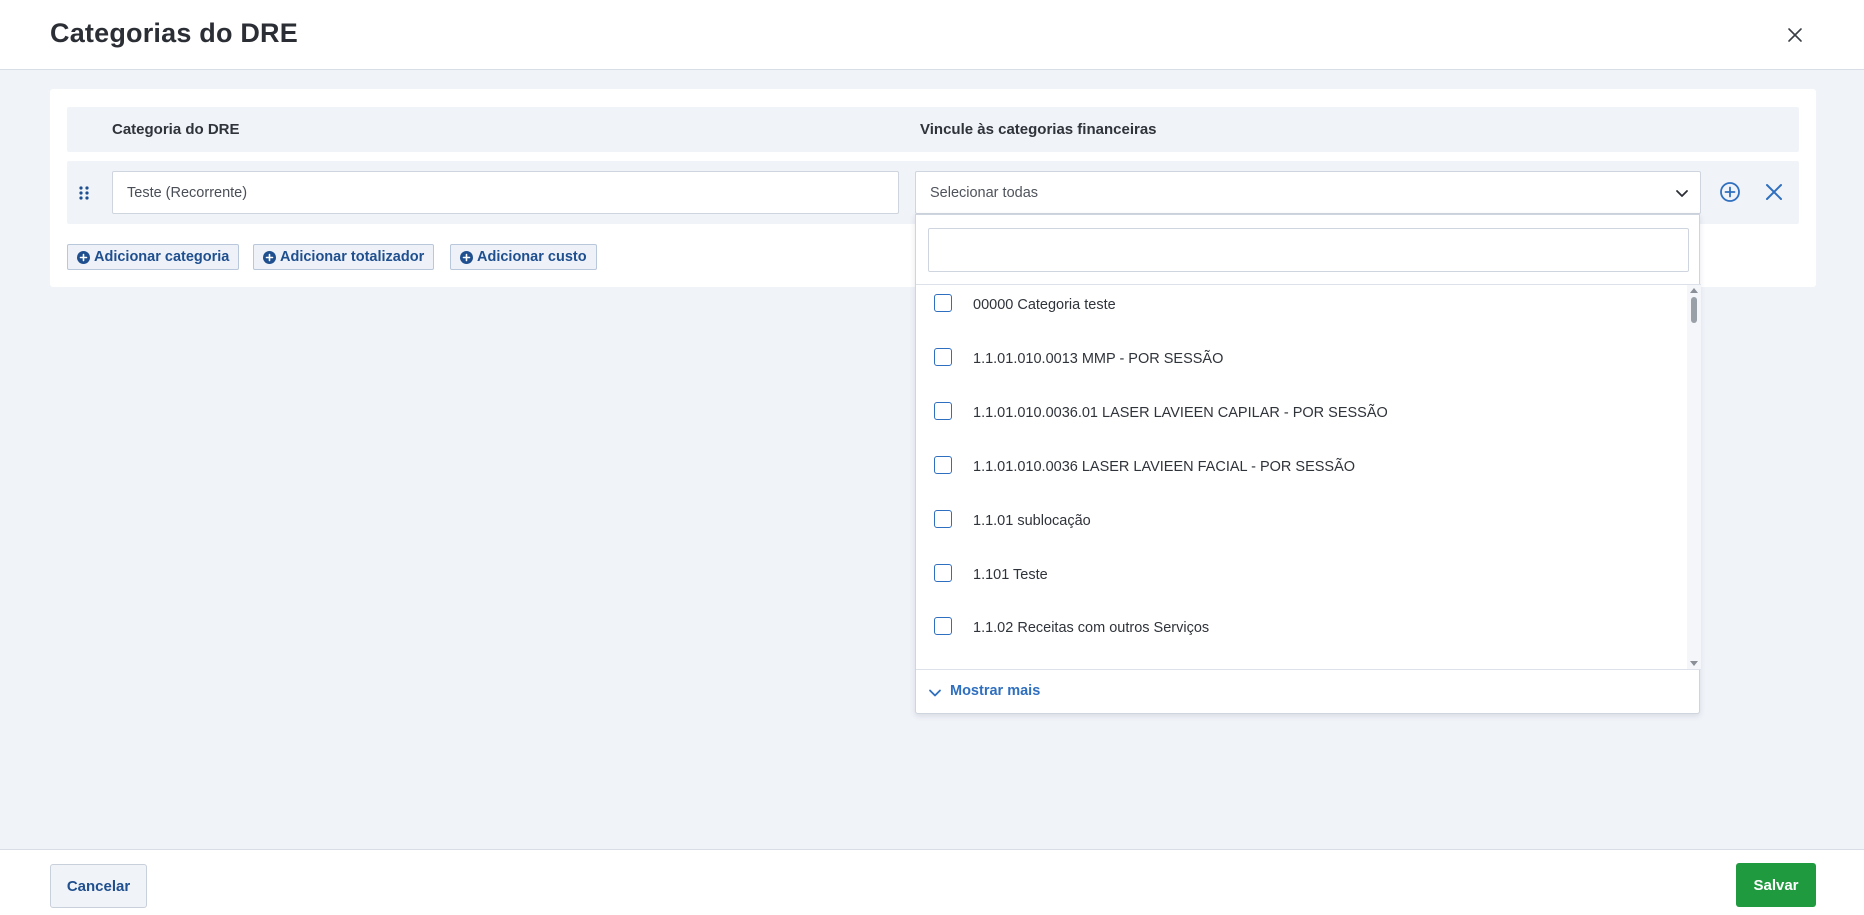 Image resolution: width=1864 pixels, height=915 pixels. I want to click on dropdown-scrollbar, so click(1694, 477).